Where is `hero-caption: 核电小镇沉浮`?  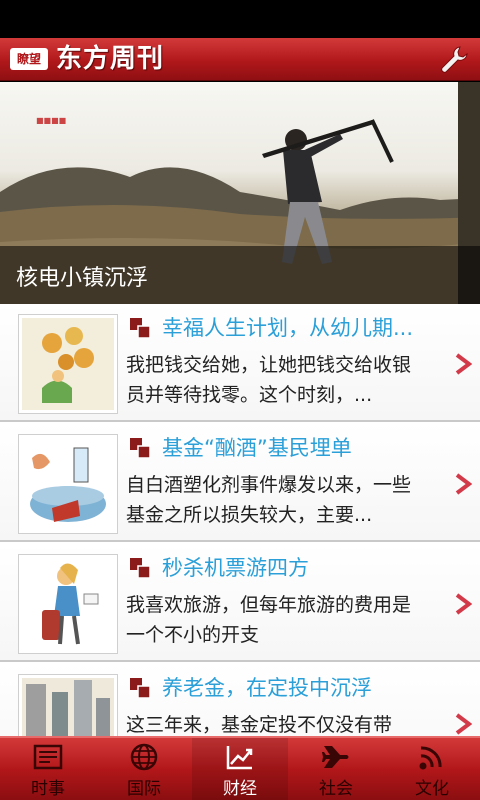
hero-caption: 核电小镇沉浮 is located at coordinates (82, 278).